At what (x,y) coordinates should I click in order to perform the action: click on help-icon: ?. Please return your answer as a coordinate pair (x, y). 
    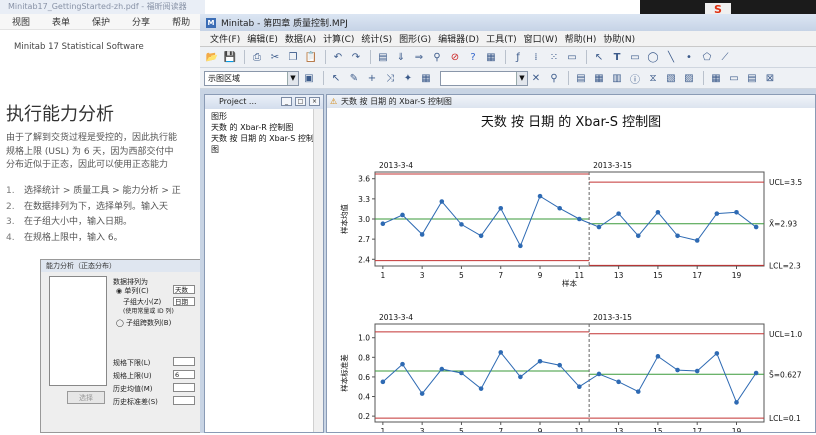
    Looking at the image, I should click on (473, 57).